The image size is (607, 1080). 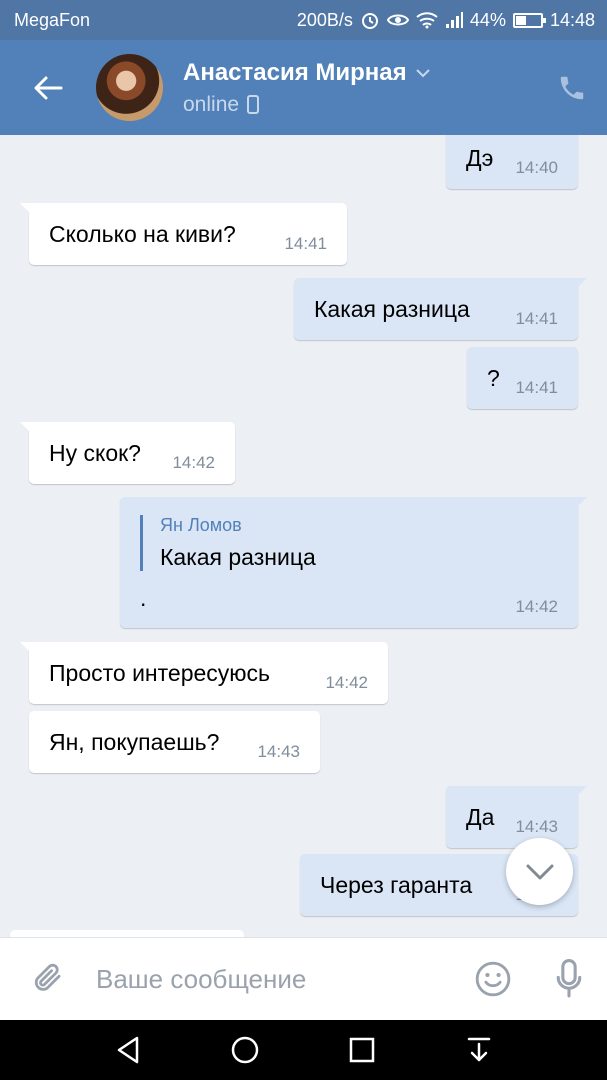 I want to click on message-input, so click(x=275, y=979).